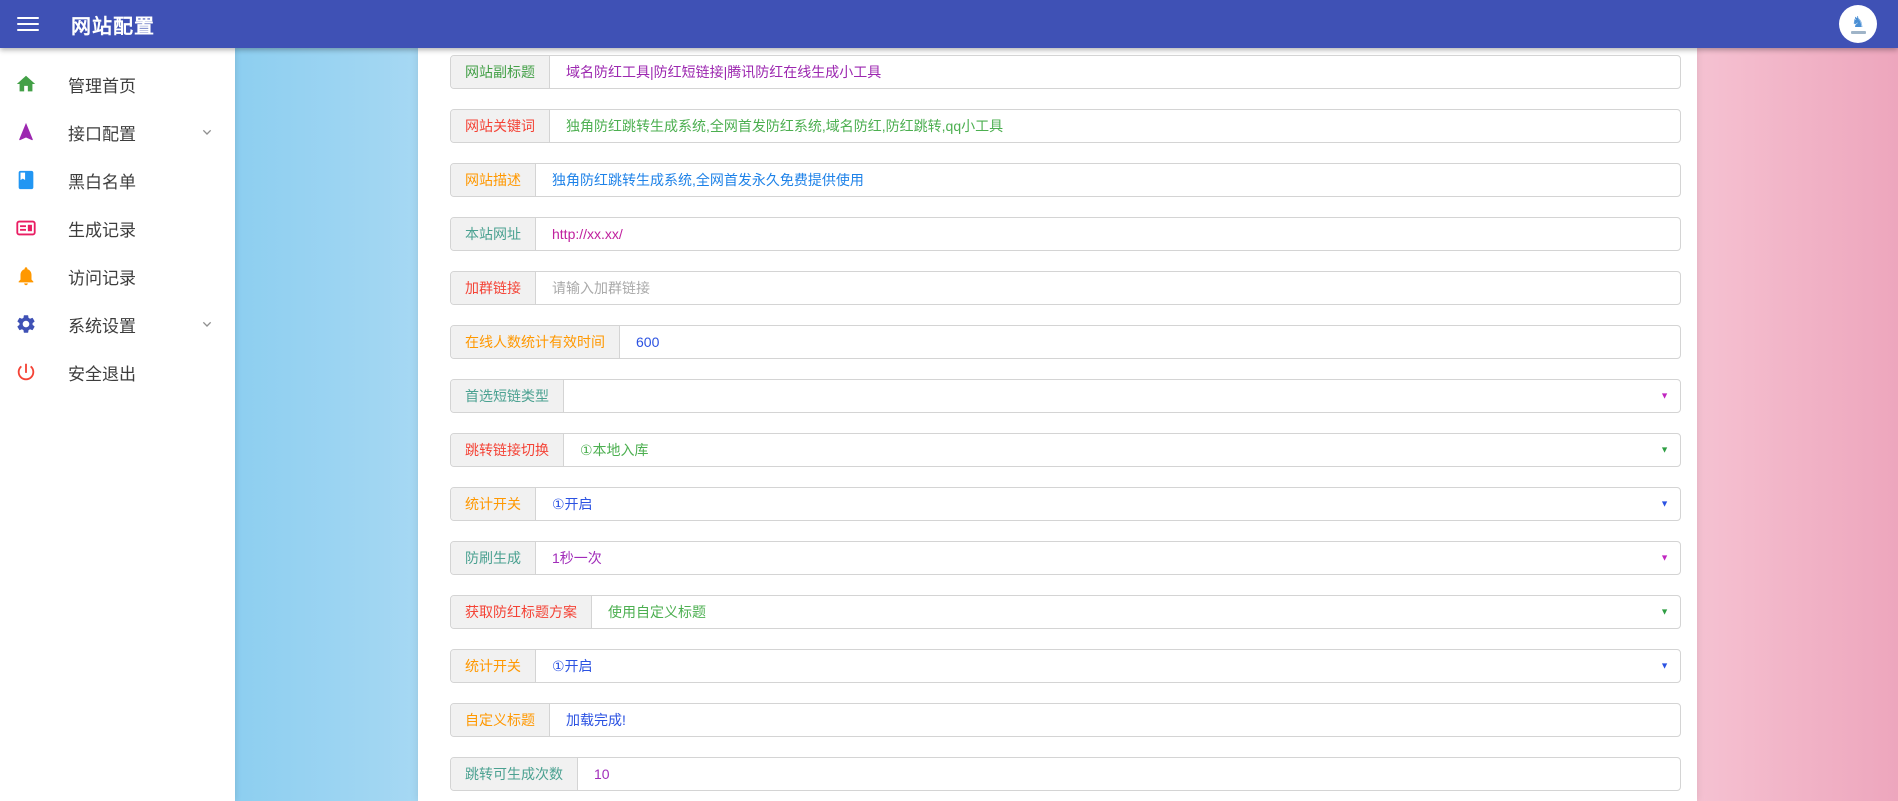 The width and height of the screenshot is (1898, 801). Describe the element at coordinates (102, 230) in the screenshot. I see `sidebar-item-label: 生成记录` at that location.